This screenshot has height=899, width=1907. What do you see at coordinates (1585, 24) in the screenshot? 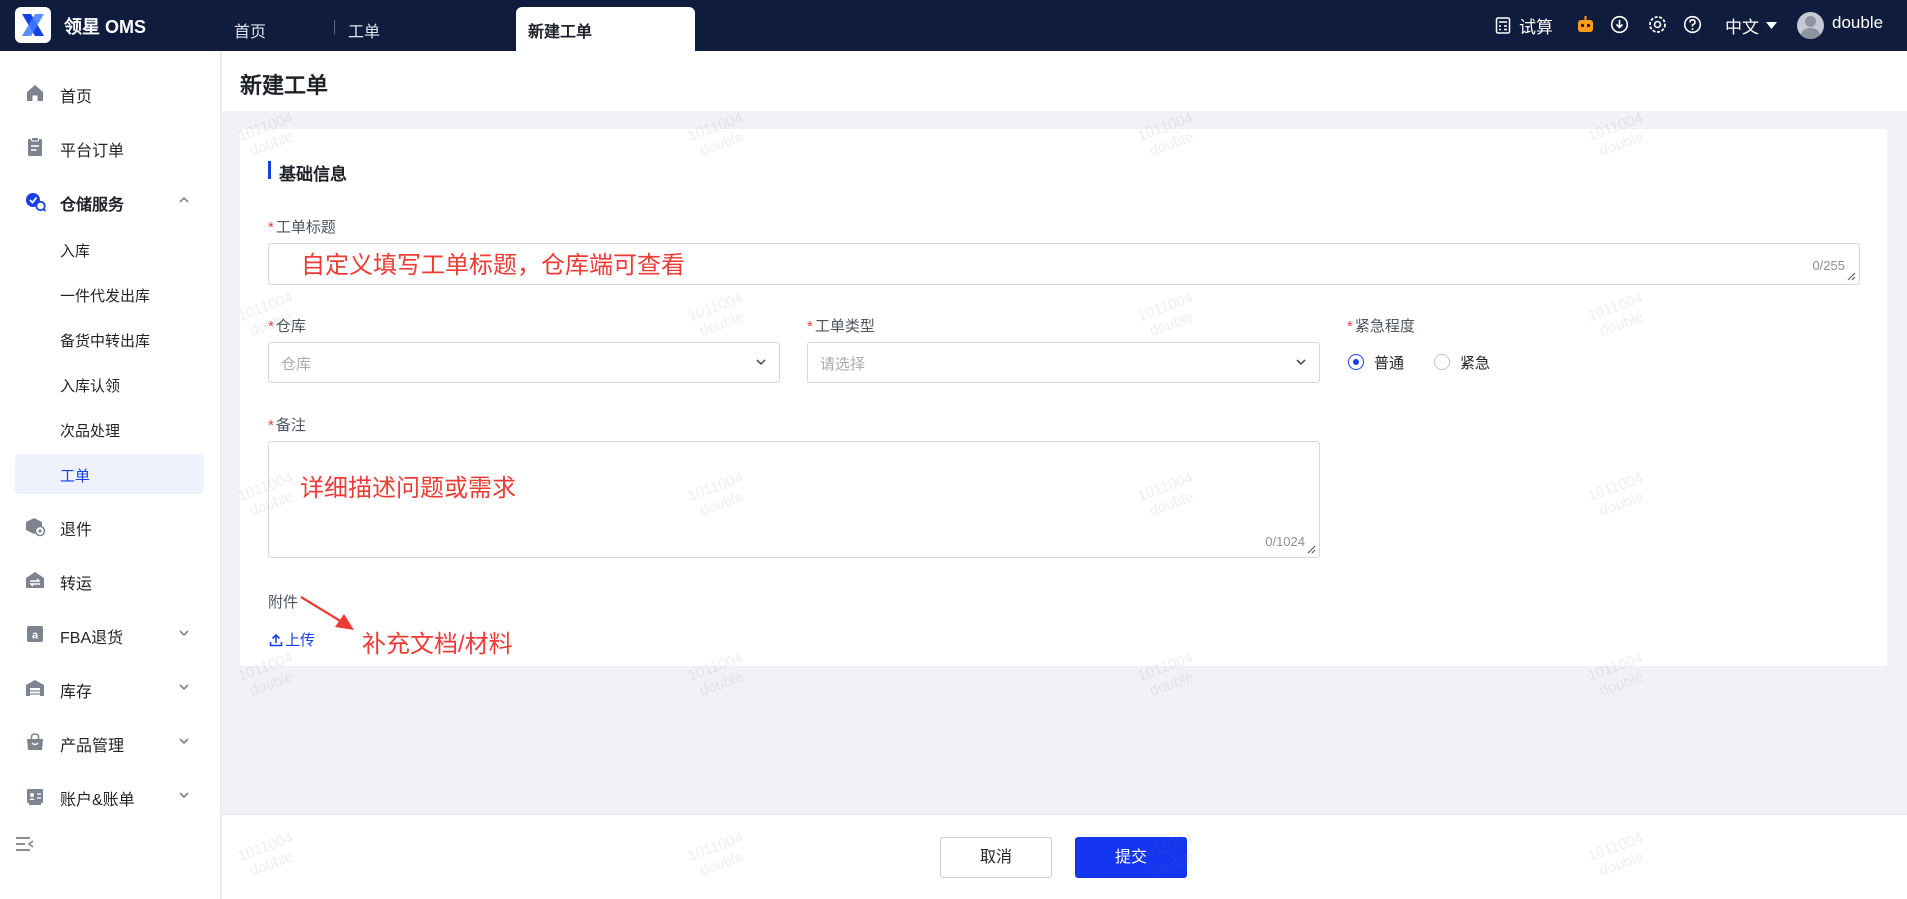
I see `robot-icon` at bounding box center [1585, 24].